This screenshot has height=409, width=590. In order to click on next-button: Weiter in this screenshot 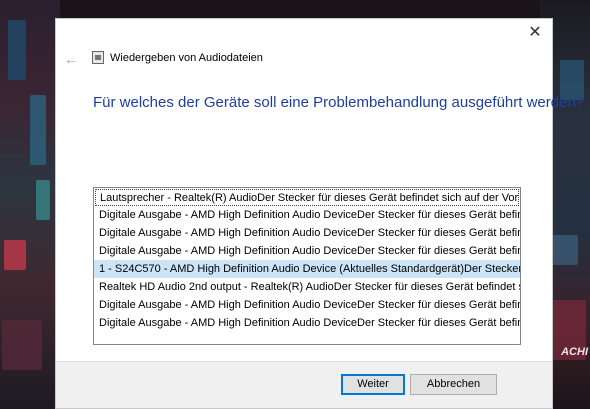, I will do `click(373, 384)`.